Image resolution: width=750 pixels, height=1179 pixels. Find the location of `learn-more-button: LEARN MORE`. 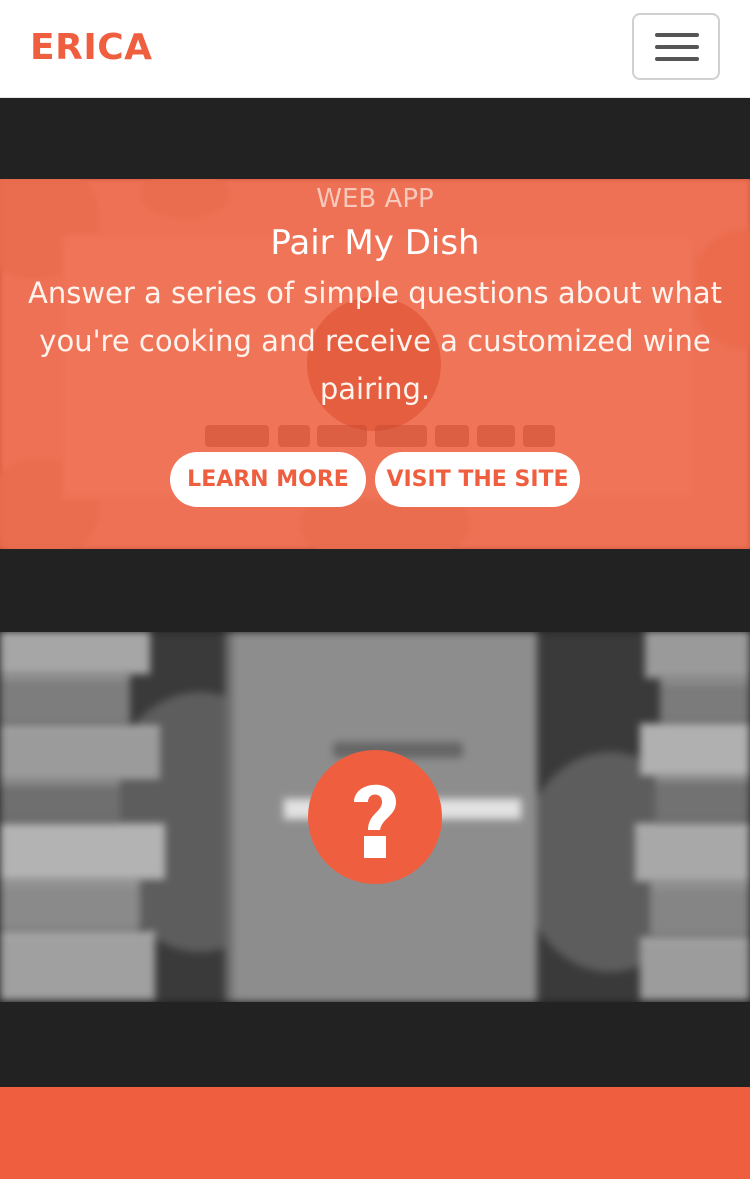

learn-more-button: LEARN MORE is located at coordinates (268, 479).